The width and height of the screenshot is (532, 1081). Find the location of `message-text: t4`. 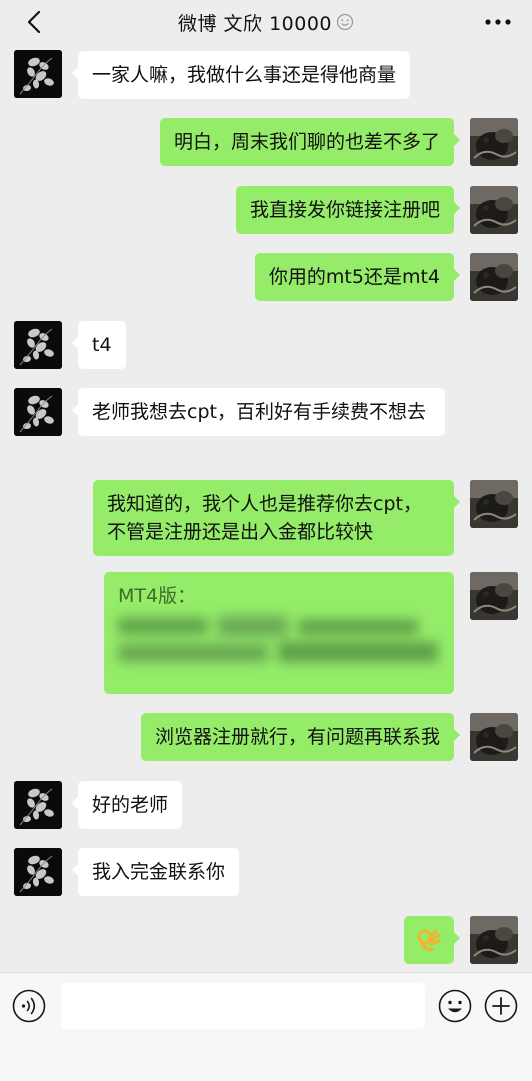

message-text: t4 is located at coordinates (102, 345).